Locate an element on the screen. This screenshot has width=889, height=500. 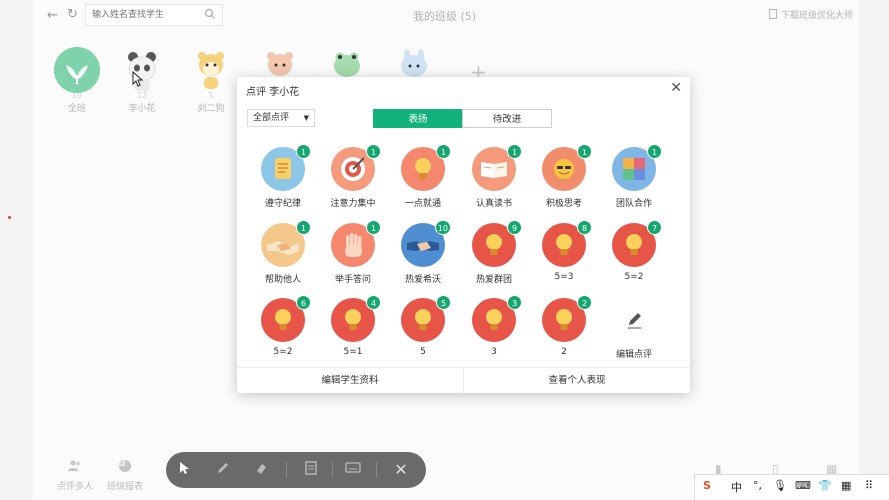
panda-avatar-icon is located at coordinates (142, 70).